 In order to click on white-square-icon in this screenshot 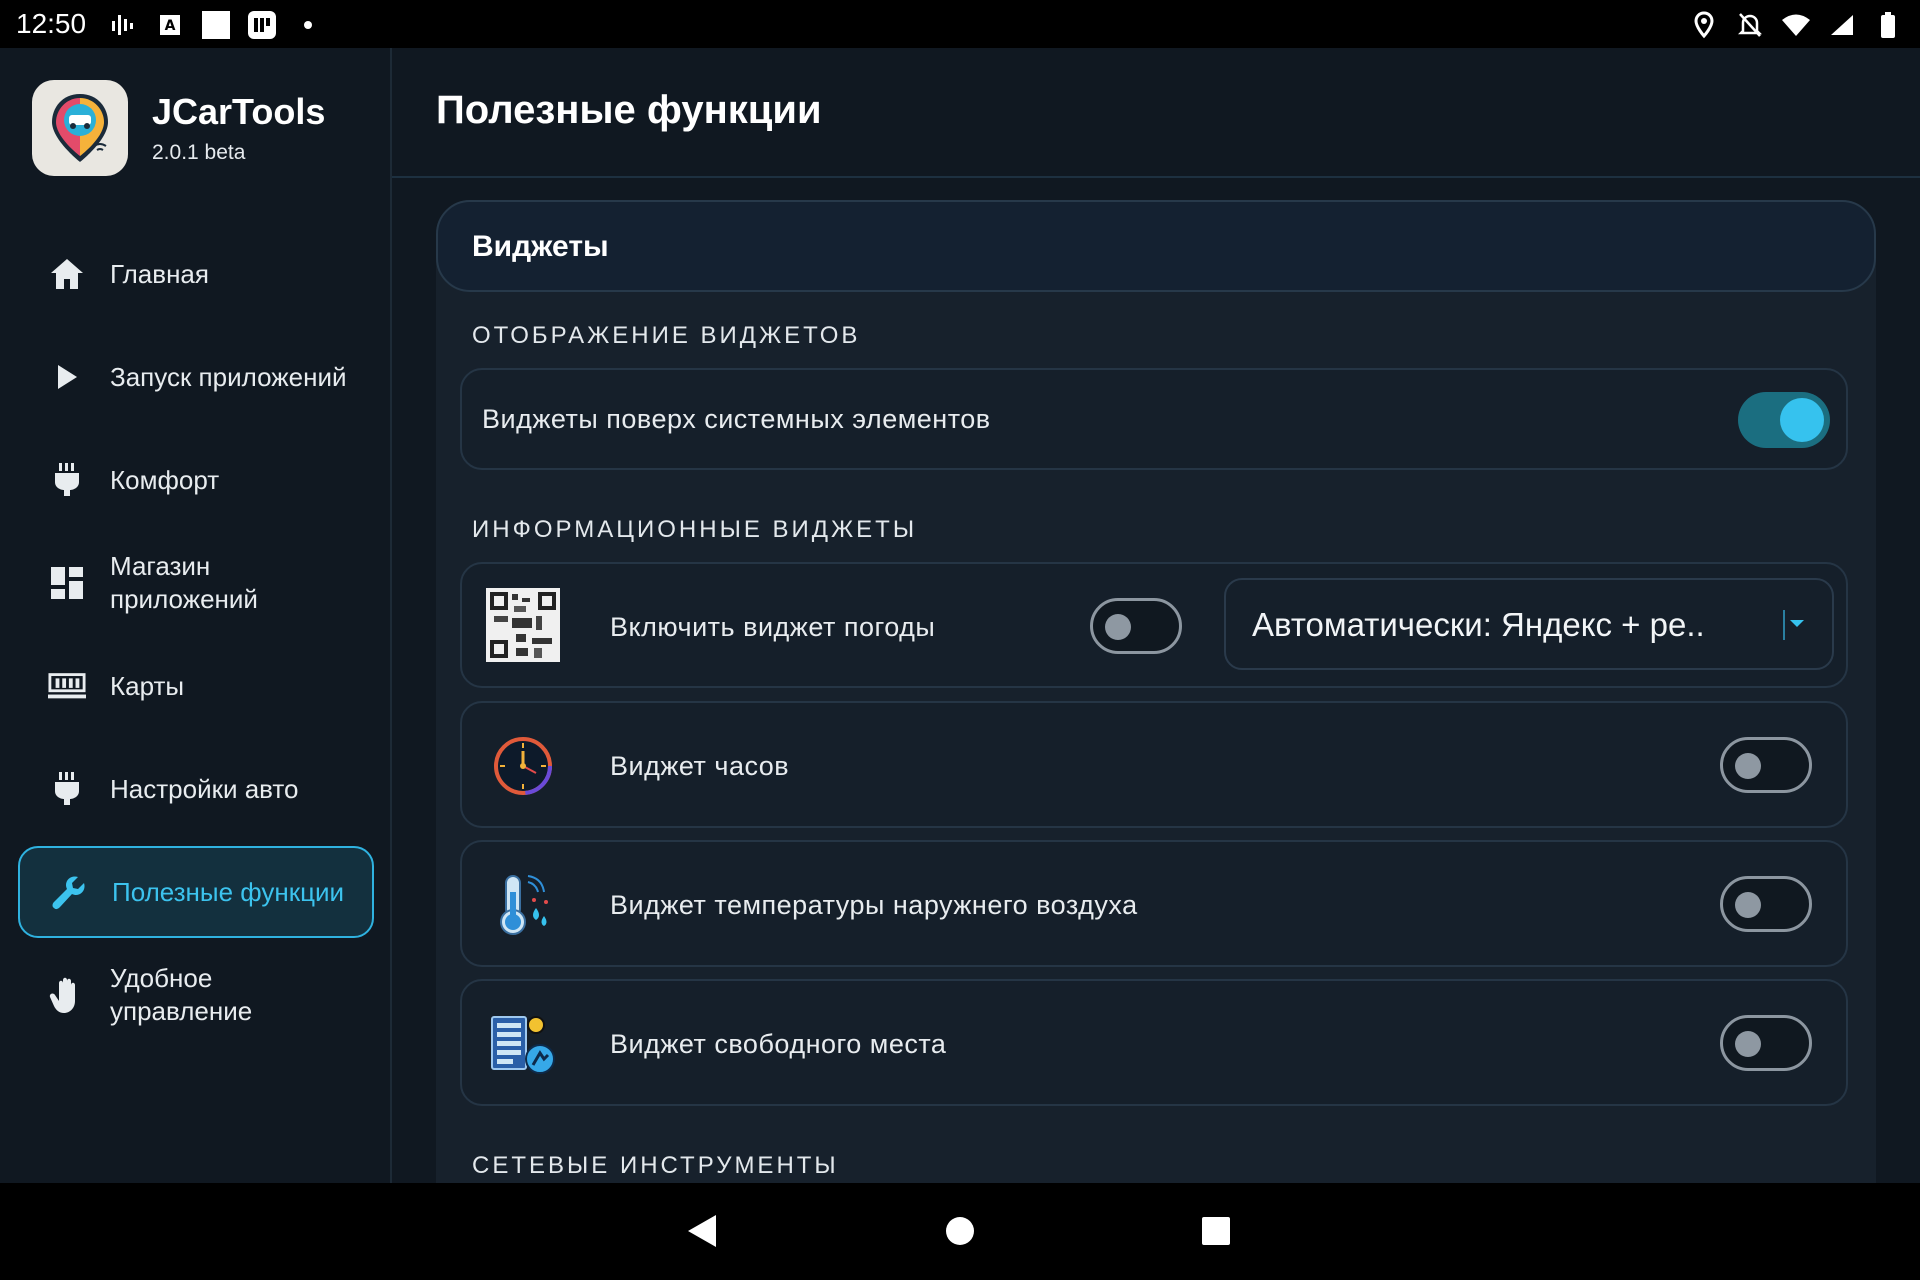, I will do `click(216, 25)`.